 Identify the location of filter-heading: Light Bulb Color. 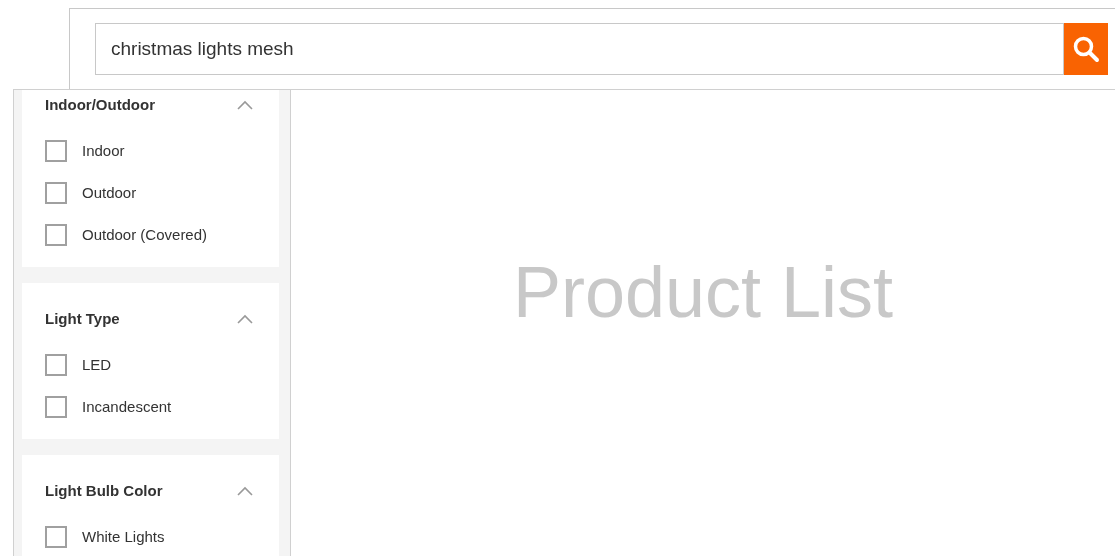
(104, 490).